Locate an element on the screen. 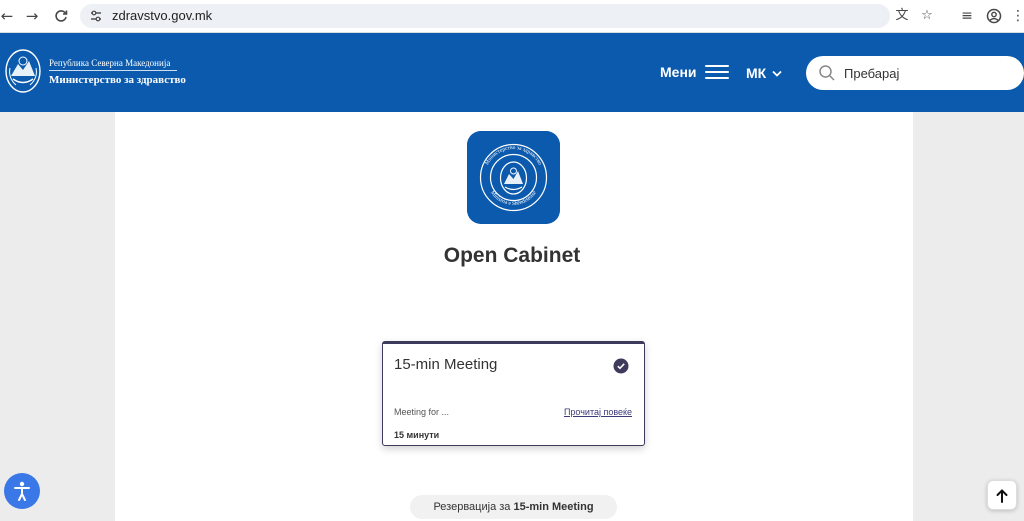  reservation-button: Резервација за 15-min Meeting is located at coordinates (513, 507).